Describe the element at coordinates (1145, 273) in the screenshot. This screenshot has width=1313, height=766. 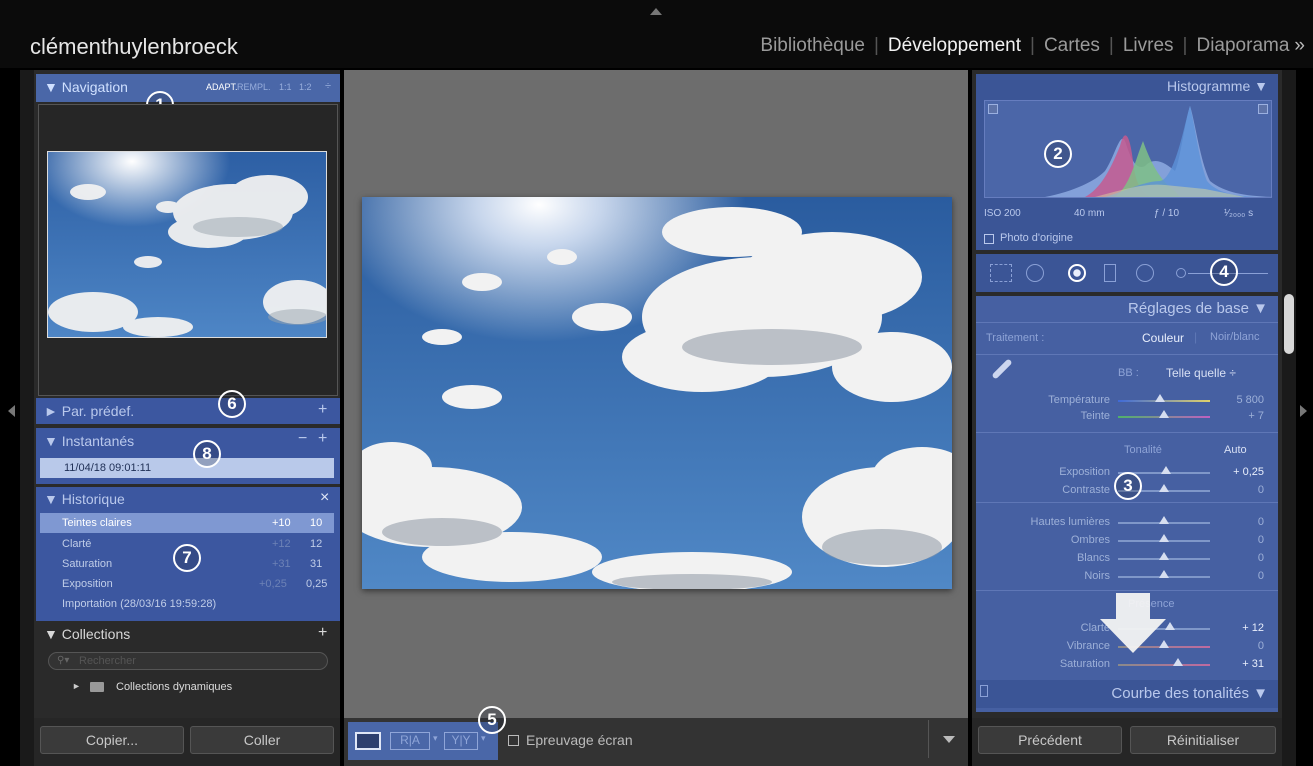
I see `radial-filter-icon` at that location.